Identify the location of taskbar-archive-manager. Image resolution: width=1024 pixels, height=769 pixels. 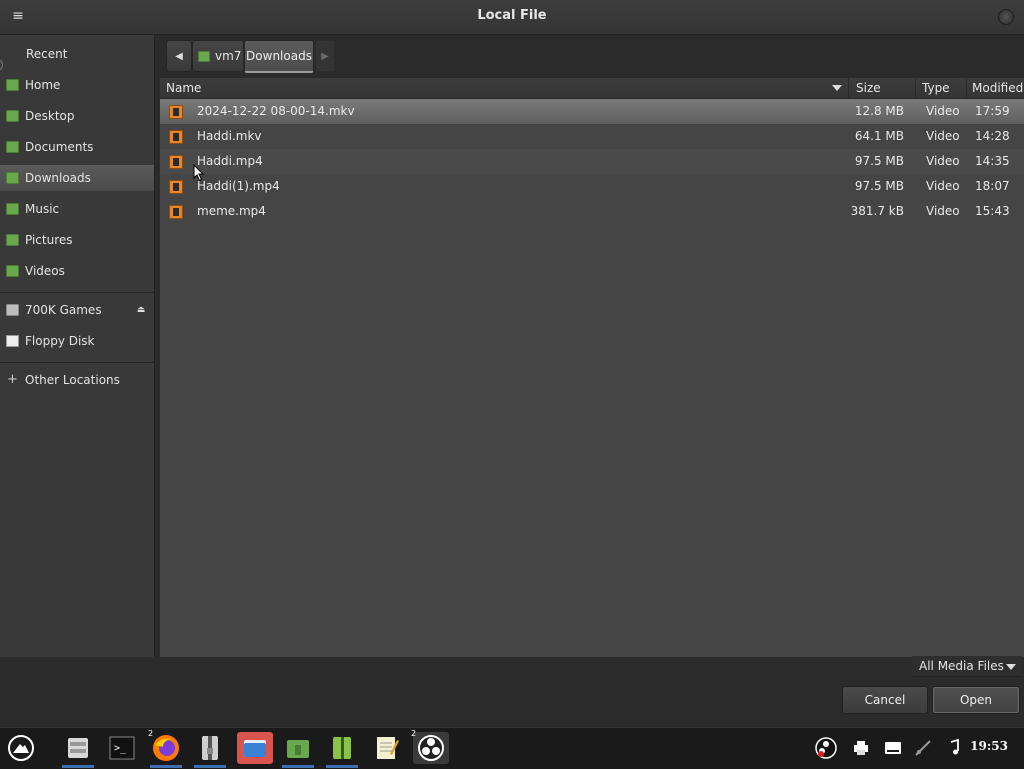
(210, 750).